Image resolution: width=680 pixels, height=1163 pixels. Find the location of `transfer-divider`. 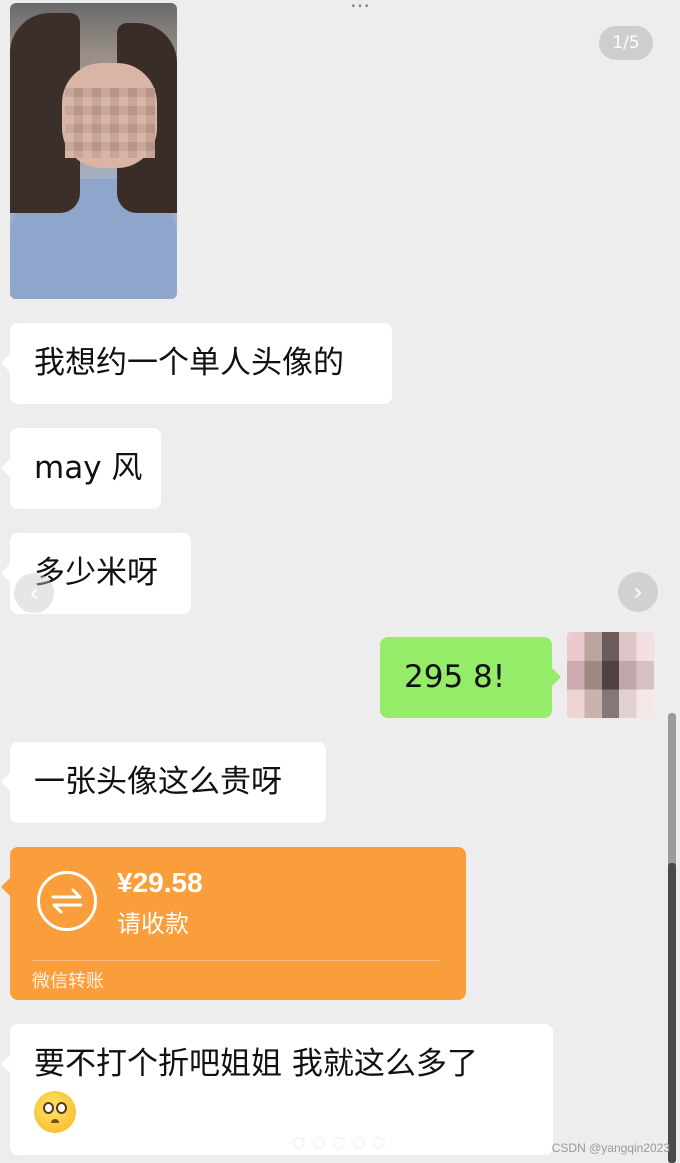

transfer-divider is located at coordinates (236, 960).